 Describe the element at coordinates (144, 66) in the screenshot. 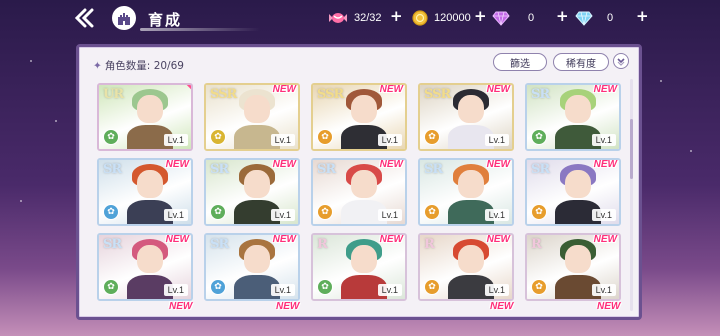

I see `character-count-text: 角色数量: 20/69` at that location.